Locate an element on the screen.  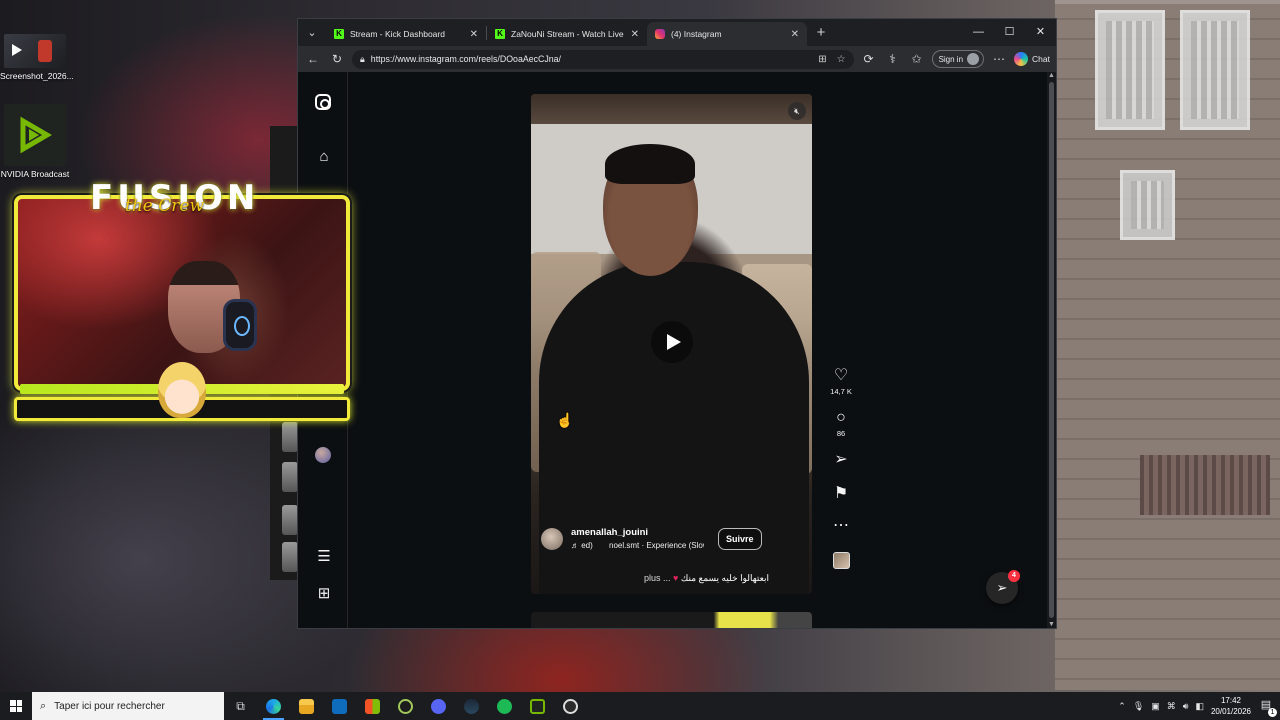
start-button is located at coordinates (16, 706).